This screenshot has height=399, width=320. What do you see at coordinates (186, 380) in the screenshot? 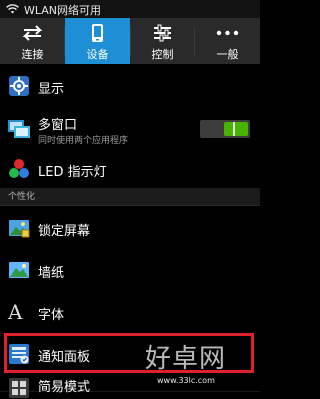
I see `watermark-url: www.33lc.com` at bounding box center [186, 380].